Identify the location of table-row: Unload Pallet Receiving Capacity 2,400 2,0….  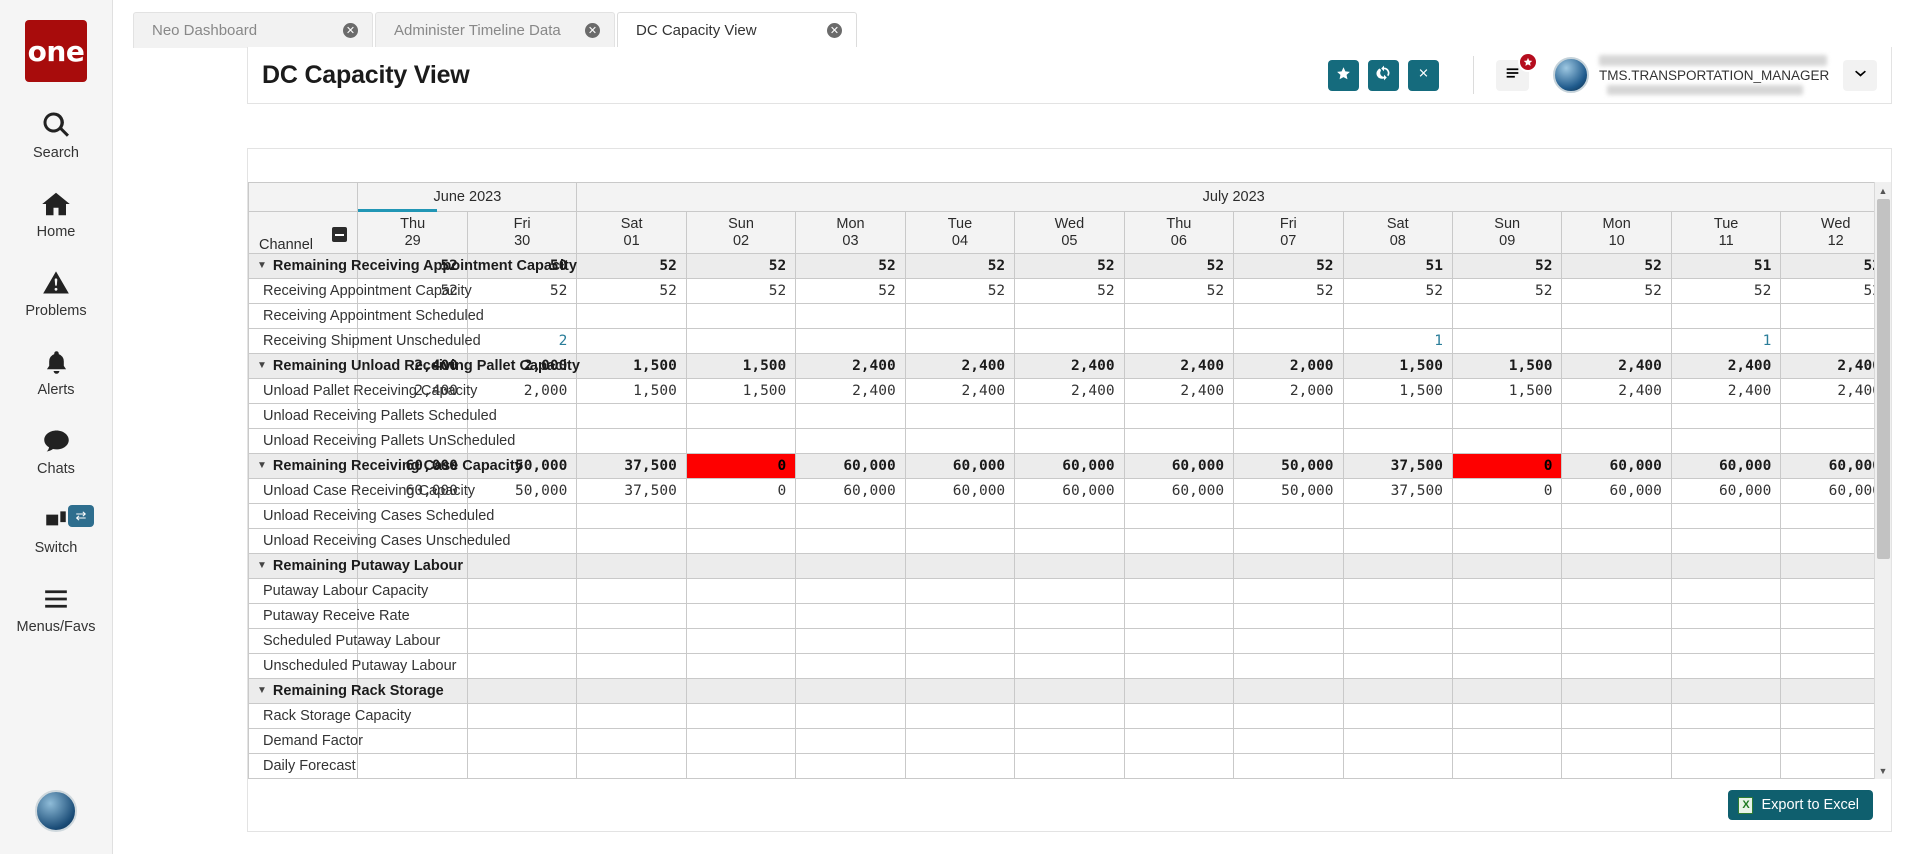
(1069, 391).